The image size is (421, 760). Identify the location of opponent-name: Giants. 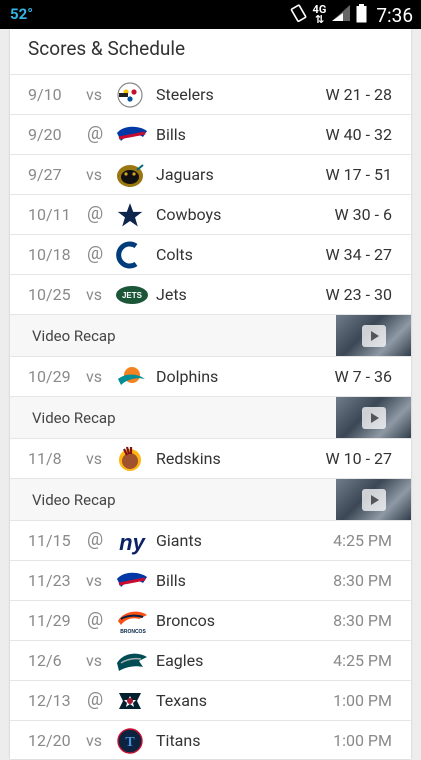
(179, 540).